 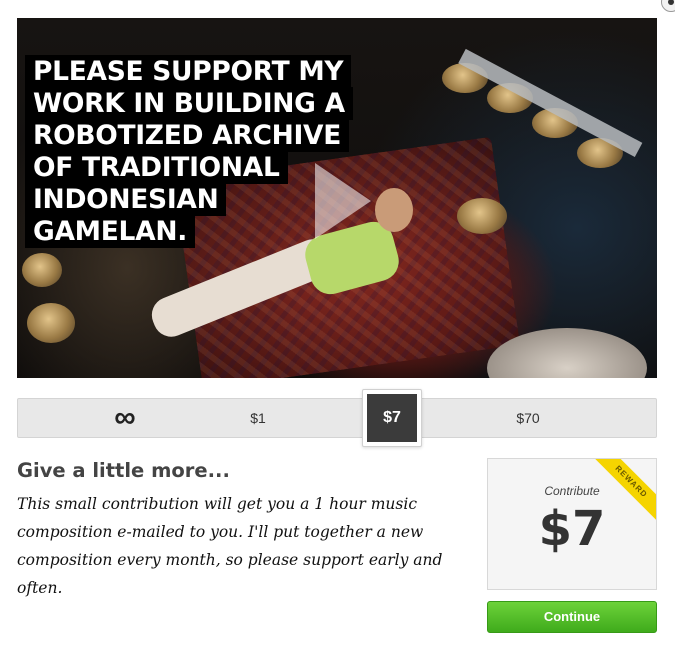 What do you see at coordinates (337, 418) in the screenshot?
I see `amount-selector: ∞ $1 $70` at bounding box center [337, 418].